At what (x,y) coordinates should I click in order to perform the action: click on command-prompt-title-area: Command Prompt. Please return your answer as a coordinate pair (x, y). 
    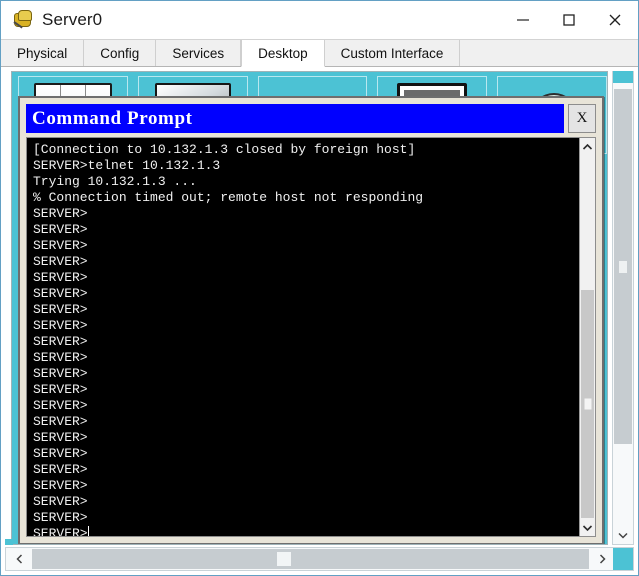
    Looking at the image, I should click on (295, 118).